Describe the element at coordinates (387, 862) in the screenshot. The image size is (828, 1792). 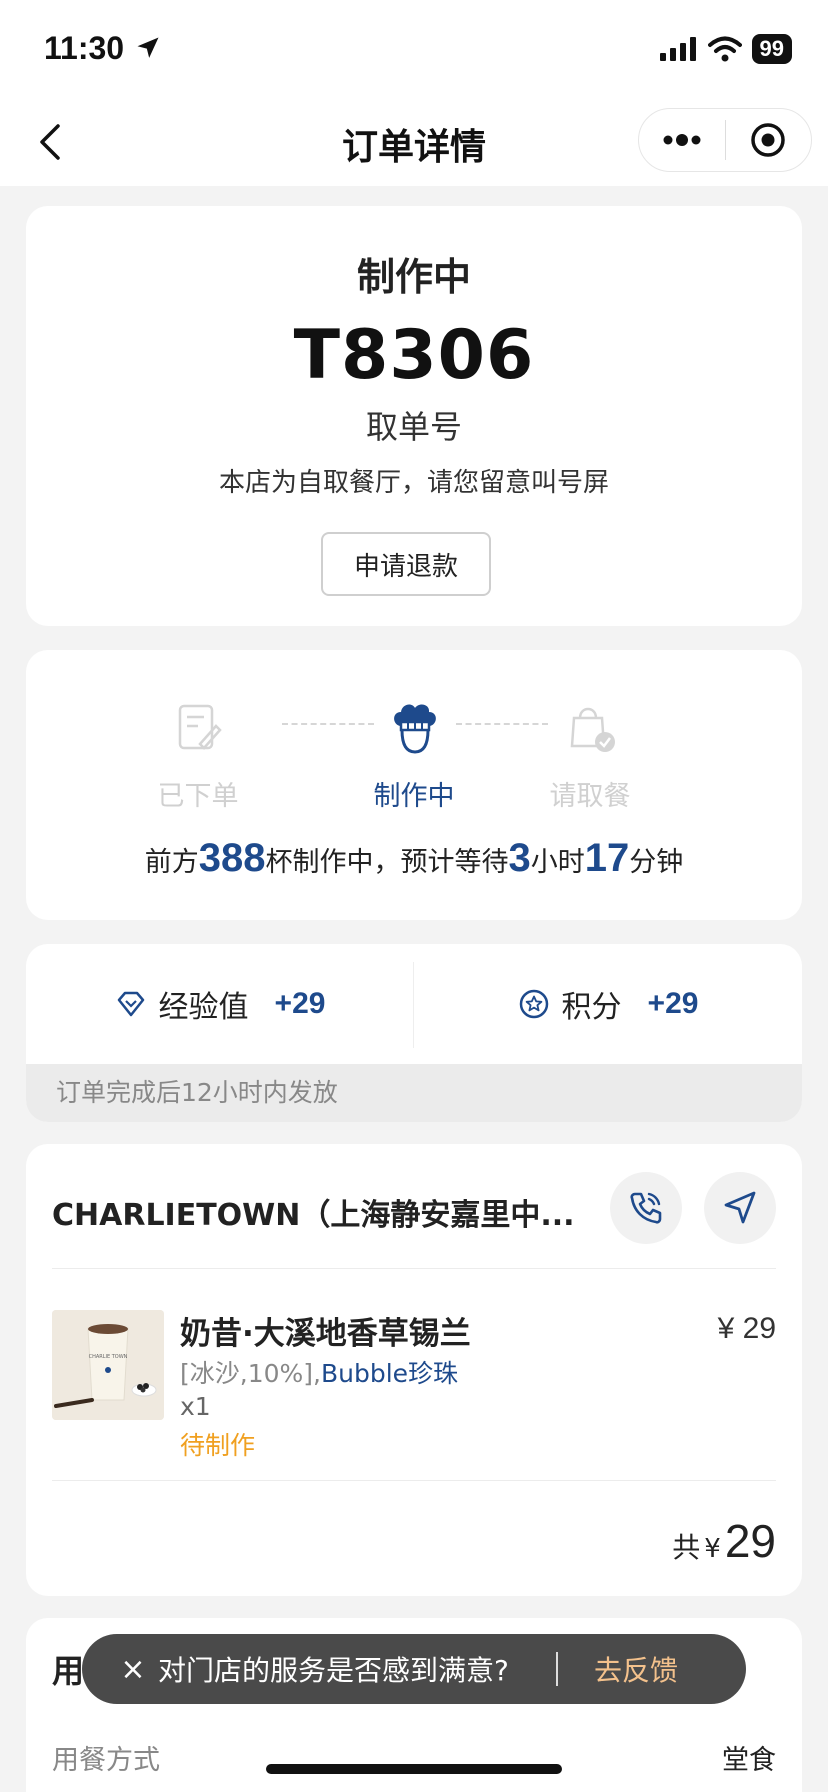
I see `wait-mid: 杯制作中，预计等待` at that location.